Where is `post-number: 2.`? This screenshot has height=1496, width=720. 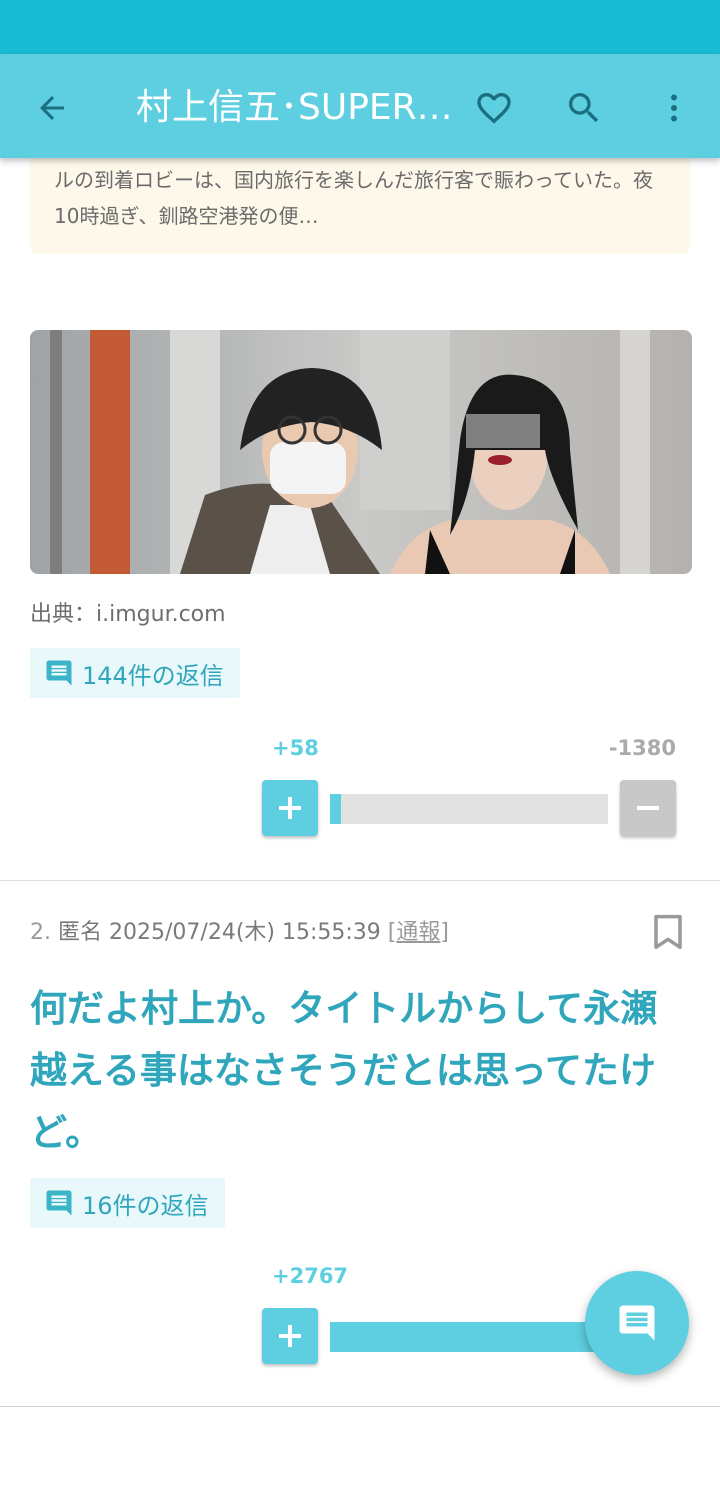 post-number: 2. is located at coordinates (40, 932).